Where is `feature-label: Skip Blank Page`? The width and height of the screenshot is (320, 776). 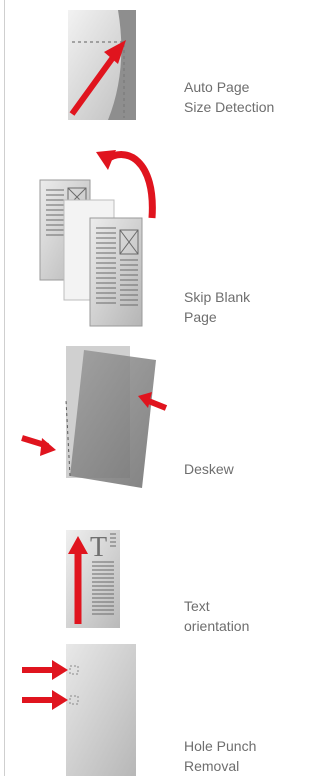
feature-label: Skip Blank Page is located at coordinates (217, 307).